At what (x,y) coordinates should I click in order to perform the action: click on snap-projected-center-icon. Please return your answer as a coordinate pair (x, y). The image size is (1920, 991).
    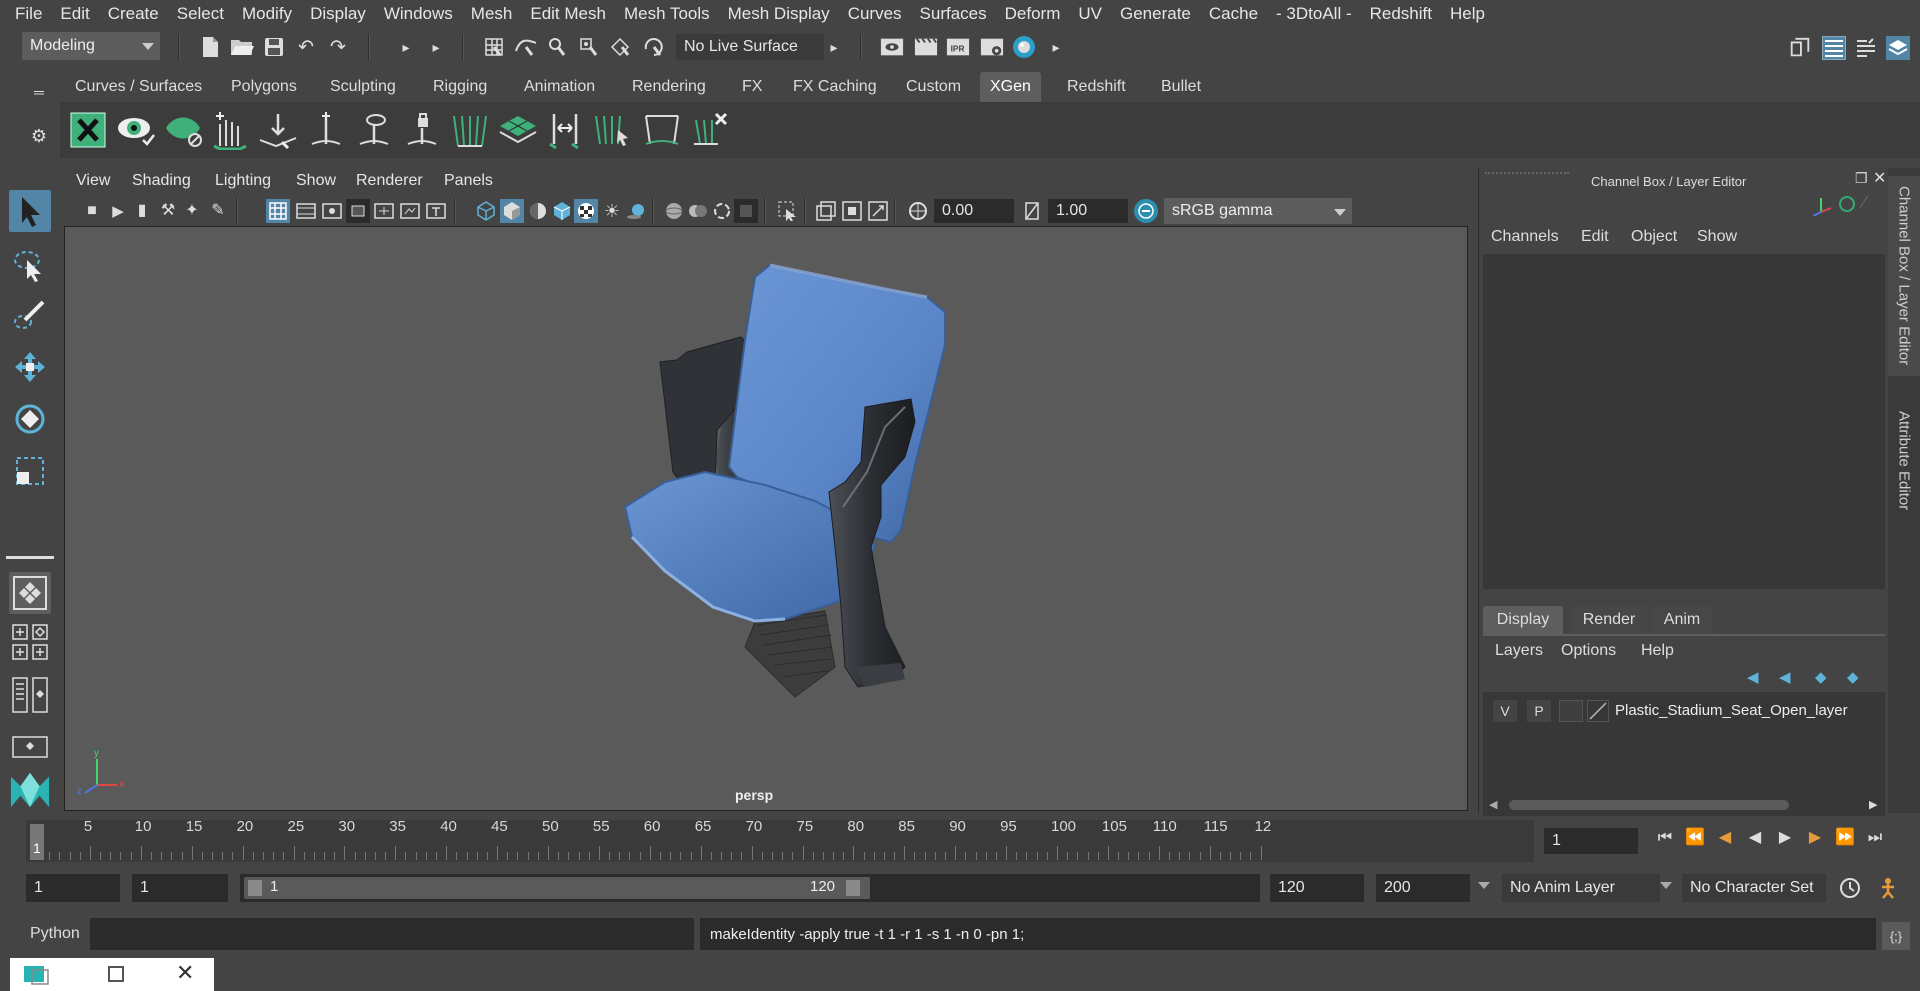
    Looking at the image, I should click on (590, 47).